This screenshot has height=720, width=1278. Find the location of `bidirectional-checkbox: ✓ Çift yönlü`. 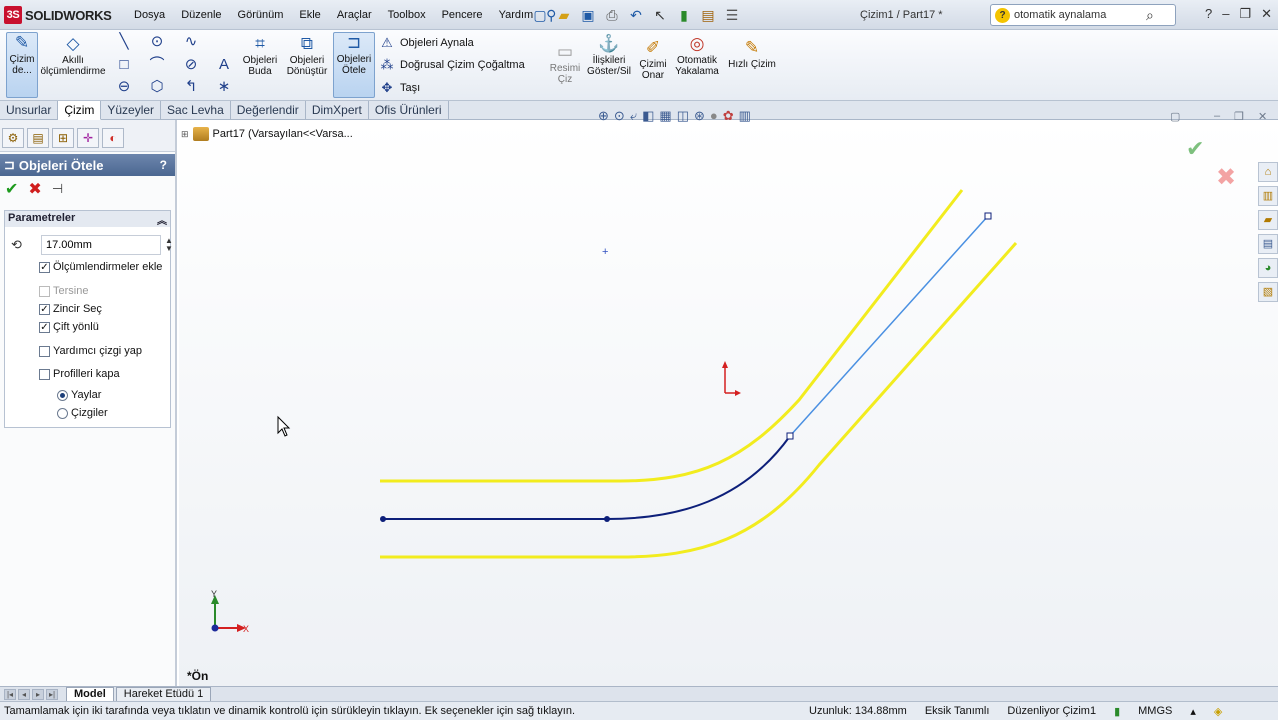

bidirectional-checkbox: ✓ Çift yönlü is located at coordinates (69, 327).